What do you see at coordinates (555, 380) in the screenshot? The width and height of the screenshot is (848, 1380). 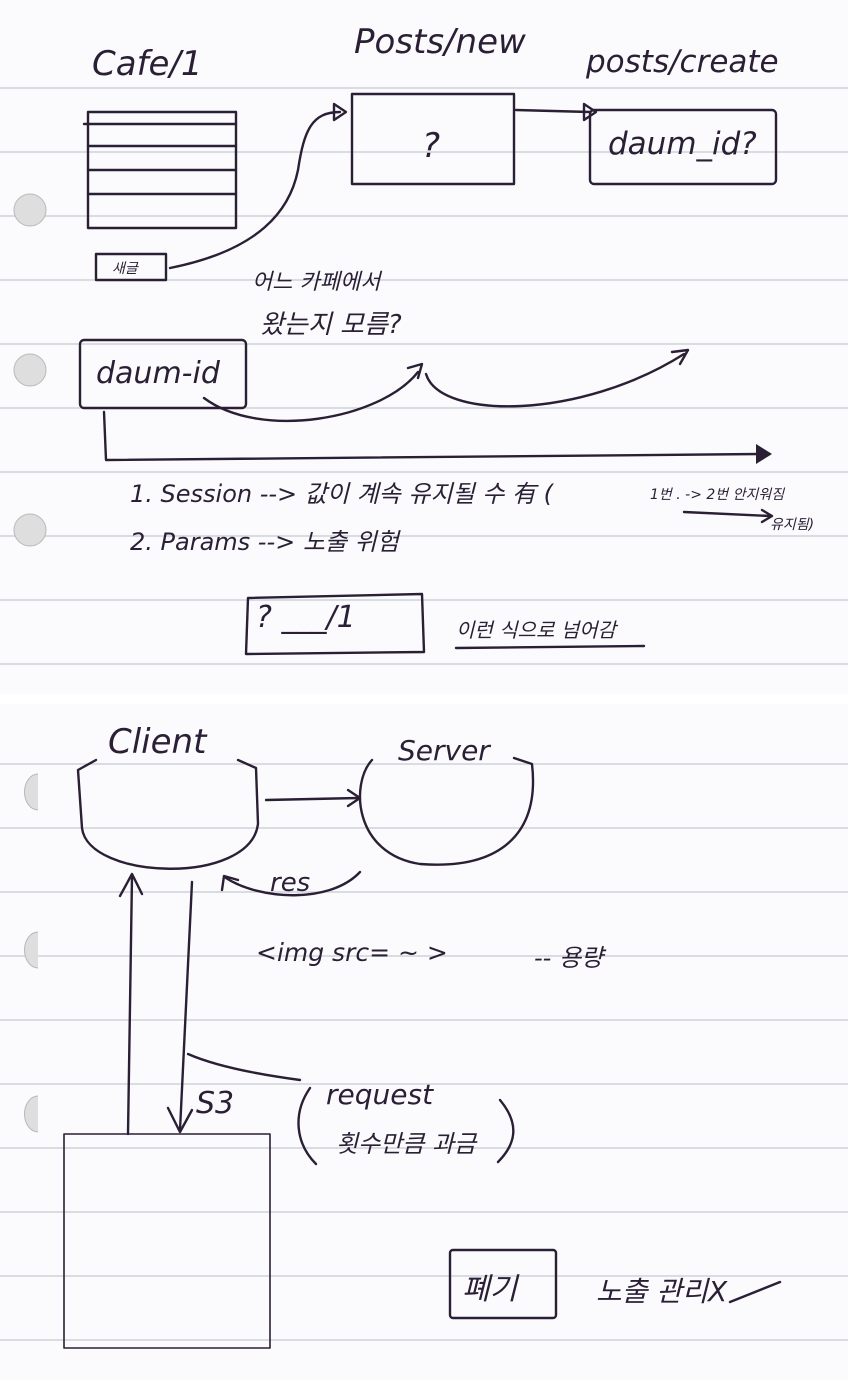 I see `arrow-daum-to-create` at bounding box center [555, 380].